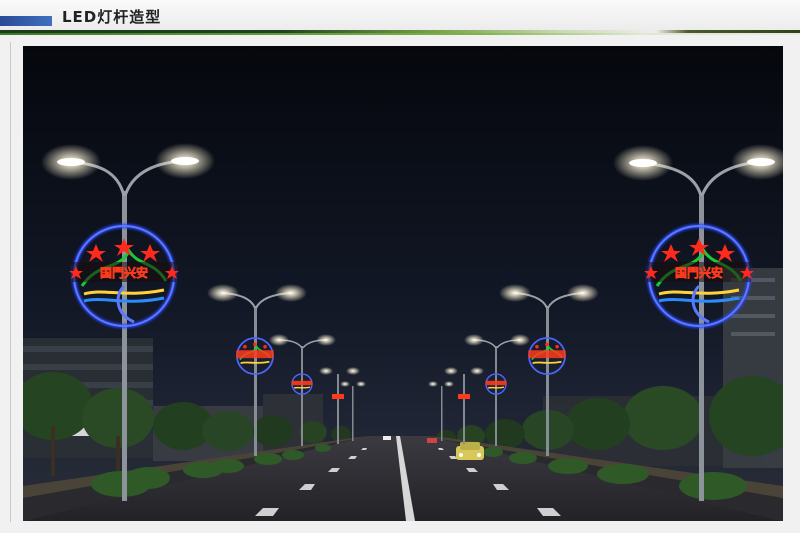 The image size is (800, 533). What do you see at coordinates (124, 272) in the screenshot?
I see `sign-text-left: 国門兴安` at bounding box center [124, 272].